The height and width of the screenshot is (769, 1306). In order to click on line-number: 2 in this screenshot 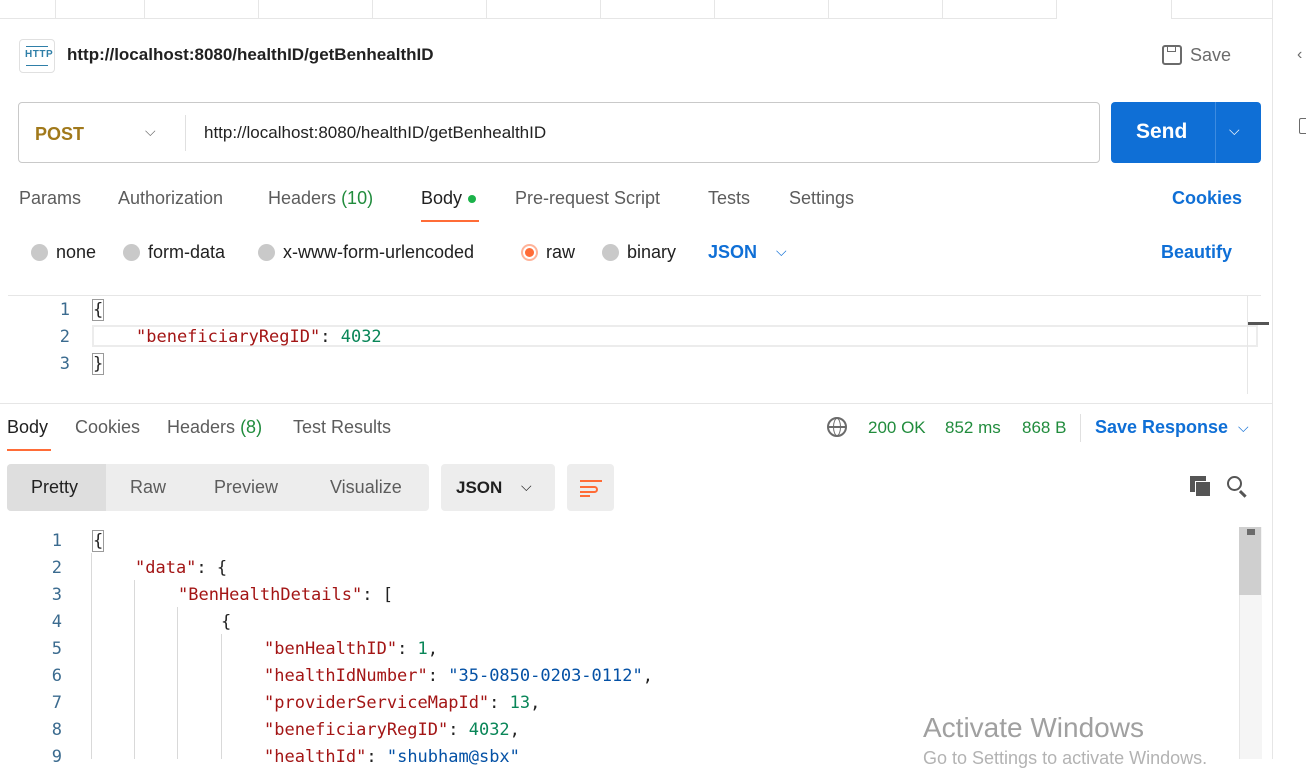, I will do `click(56, 568)`.